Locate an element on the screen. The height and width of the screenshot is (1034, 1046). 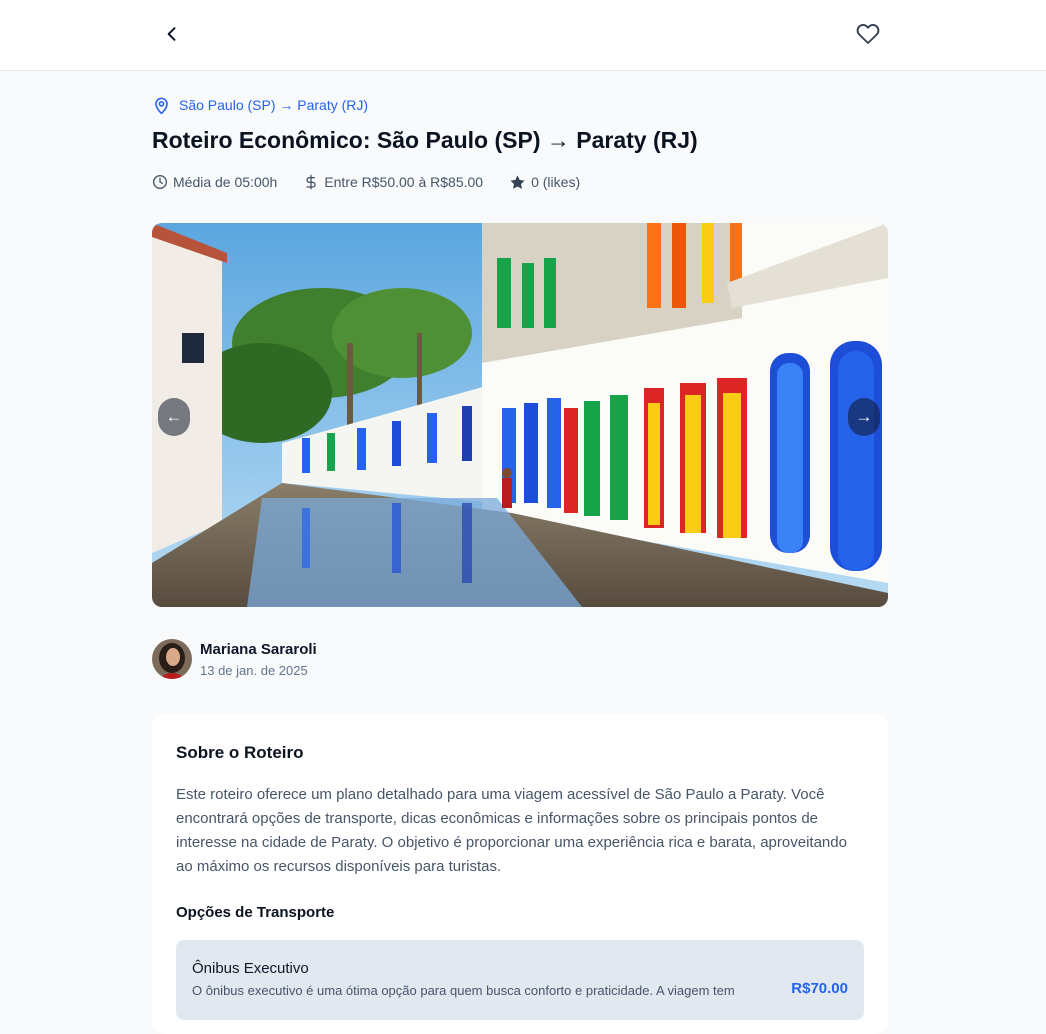
meta-price: Entre R$50.00 à R$85.00 is located at coordinates (393, 182).